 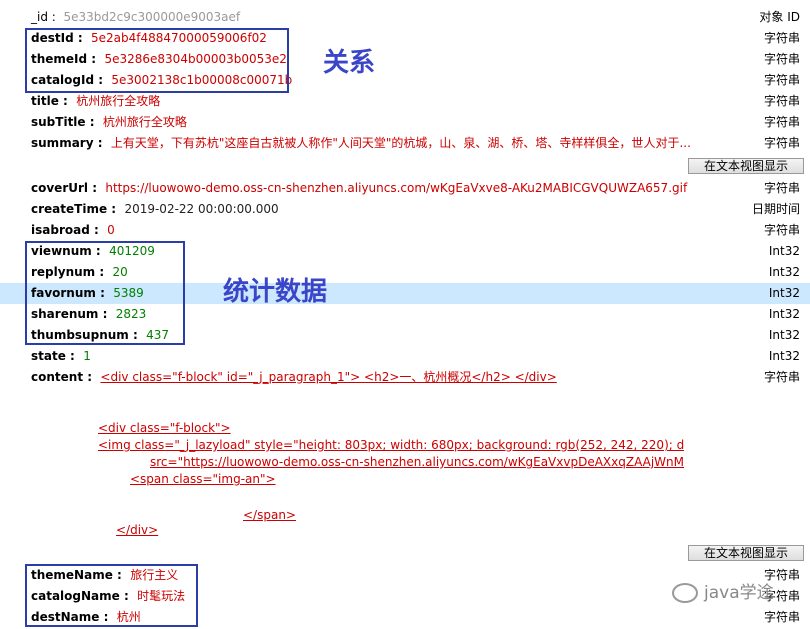 I want to click on field-key: state : 1, so click(x=61, y=356).